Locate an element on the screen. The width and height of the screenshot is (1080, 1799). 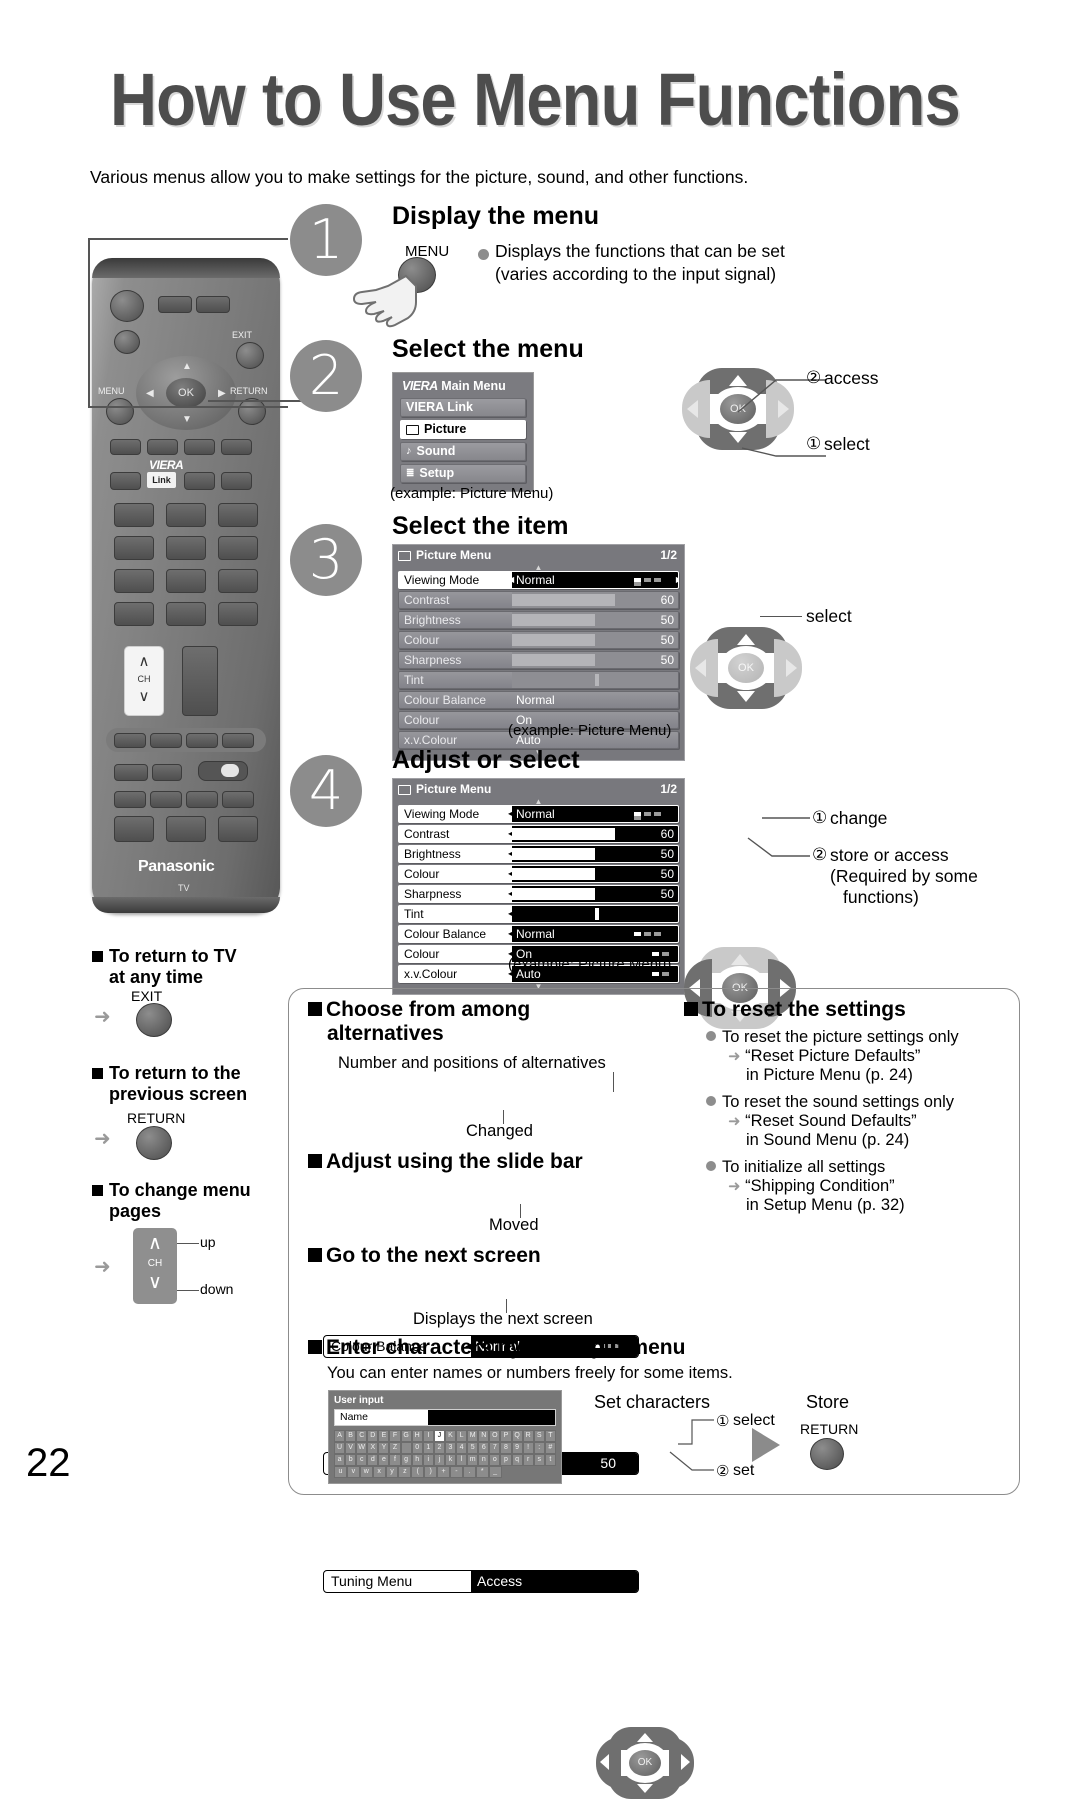
key: _ is located at coordinates (495, 1472).